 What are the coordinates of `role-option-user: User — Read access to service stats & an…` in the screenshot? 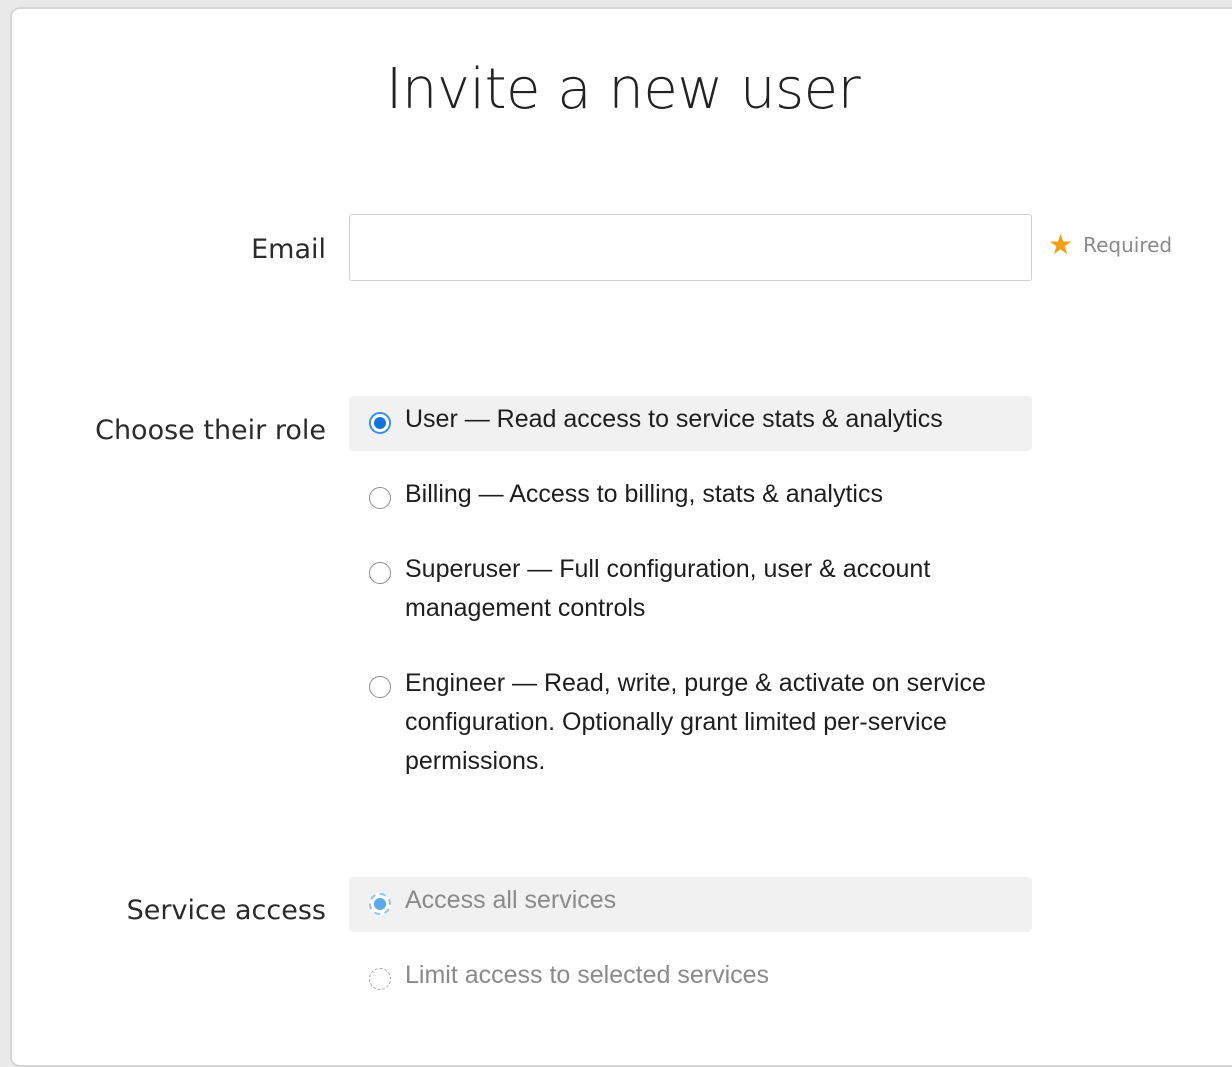 It's located at (690, 423).